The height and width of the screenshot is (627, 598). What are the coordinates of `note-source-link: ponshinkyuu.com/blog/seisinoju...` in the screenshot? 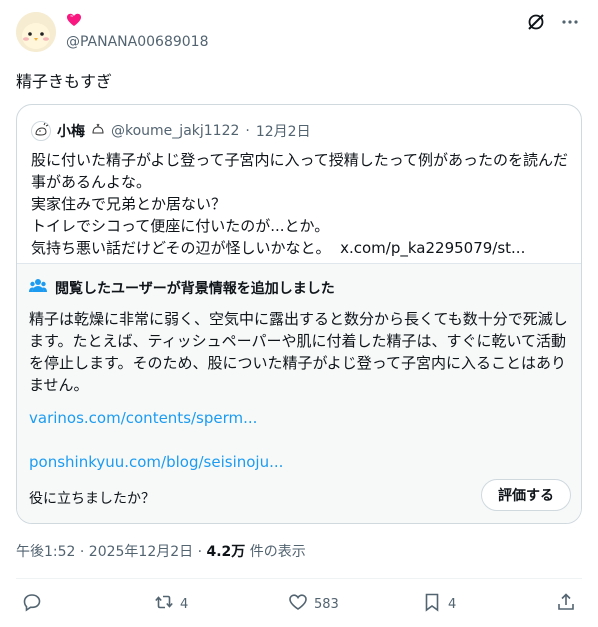 It's located at (156, 462).